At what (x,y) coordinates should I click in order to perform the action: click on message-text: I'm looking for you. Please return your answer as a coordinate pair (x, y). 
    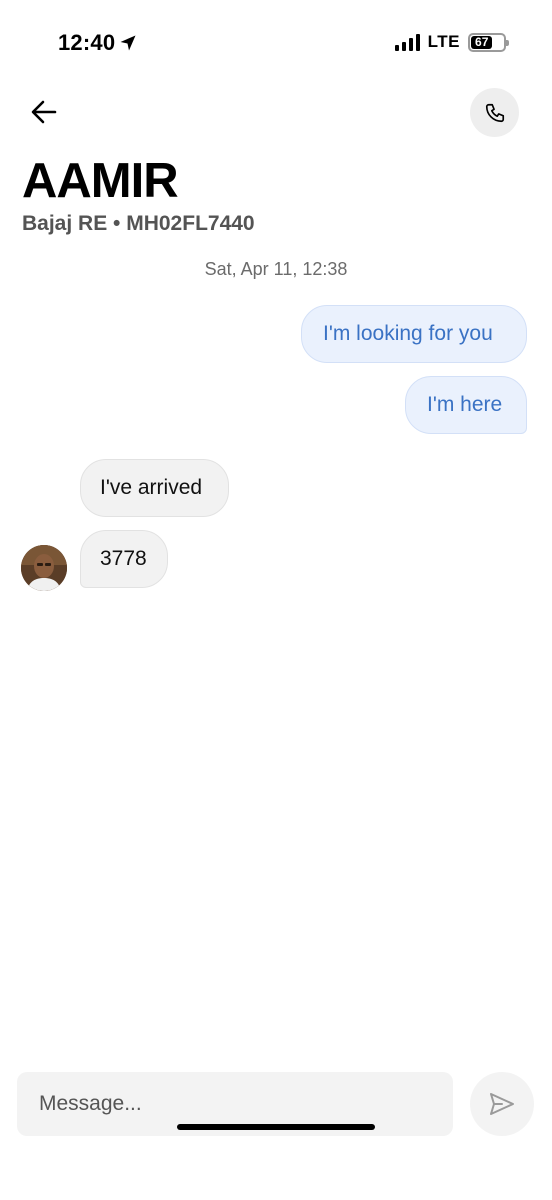
    Looking at the image, I should click on (408, 333).